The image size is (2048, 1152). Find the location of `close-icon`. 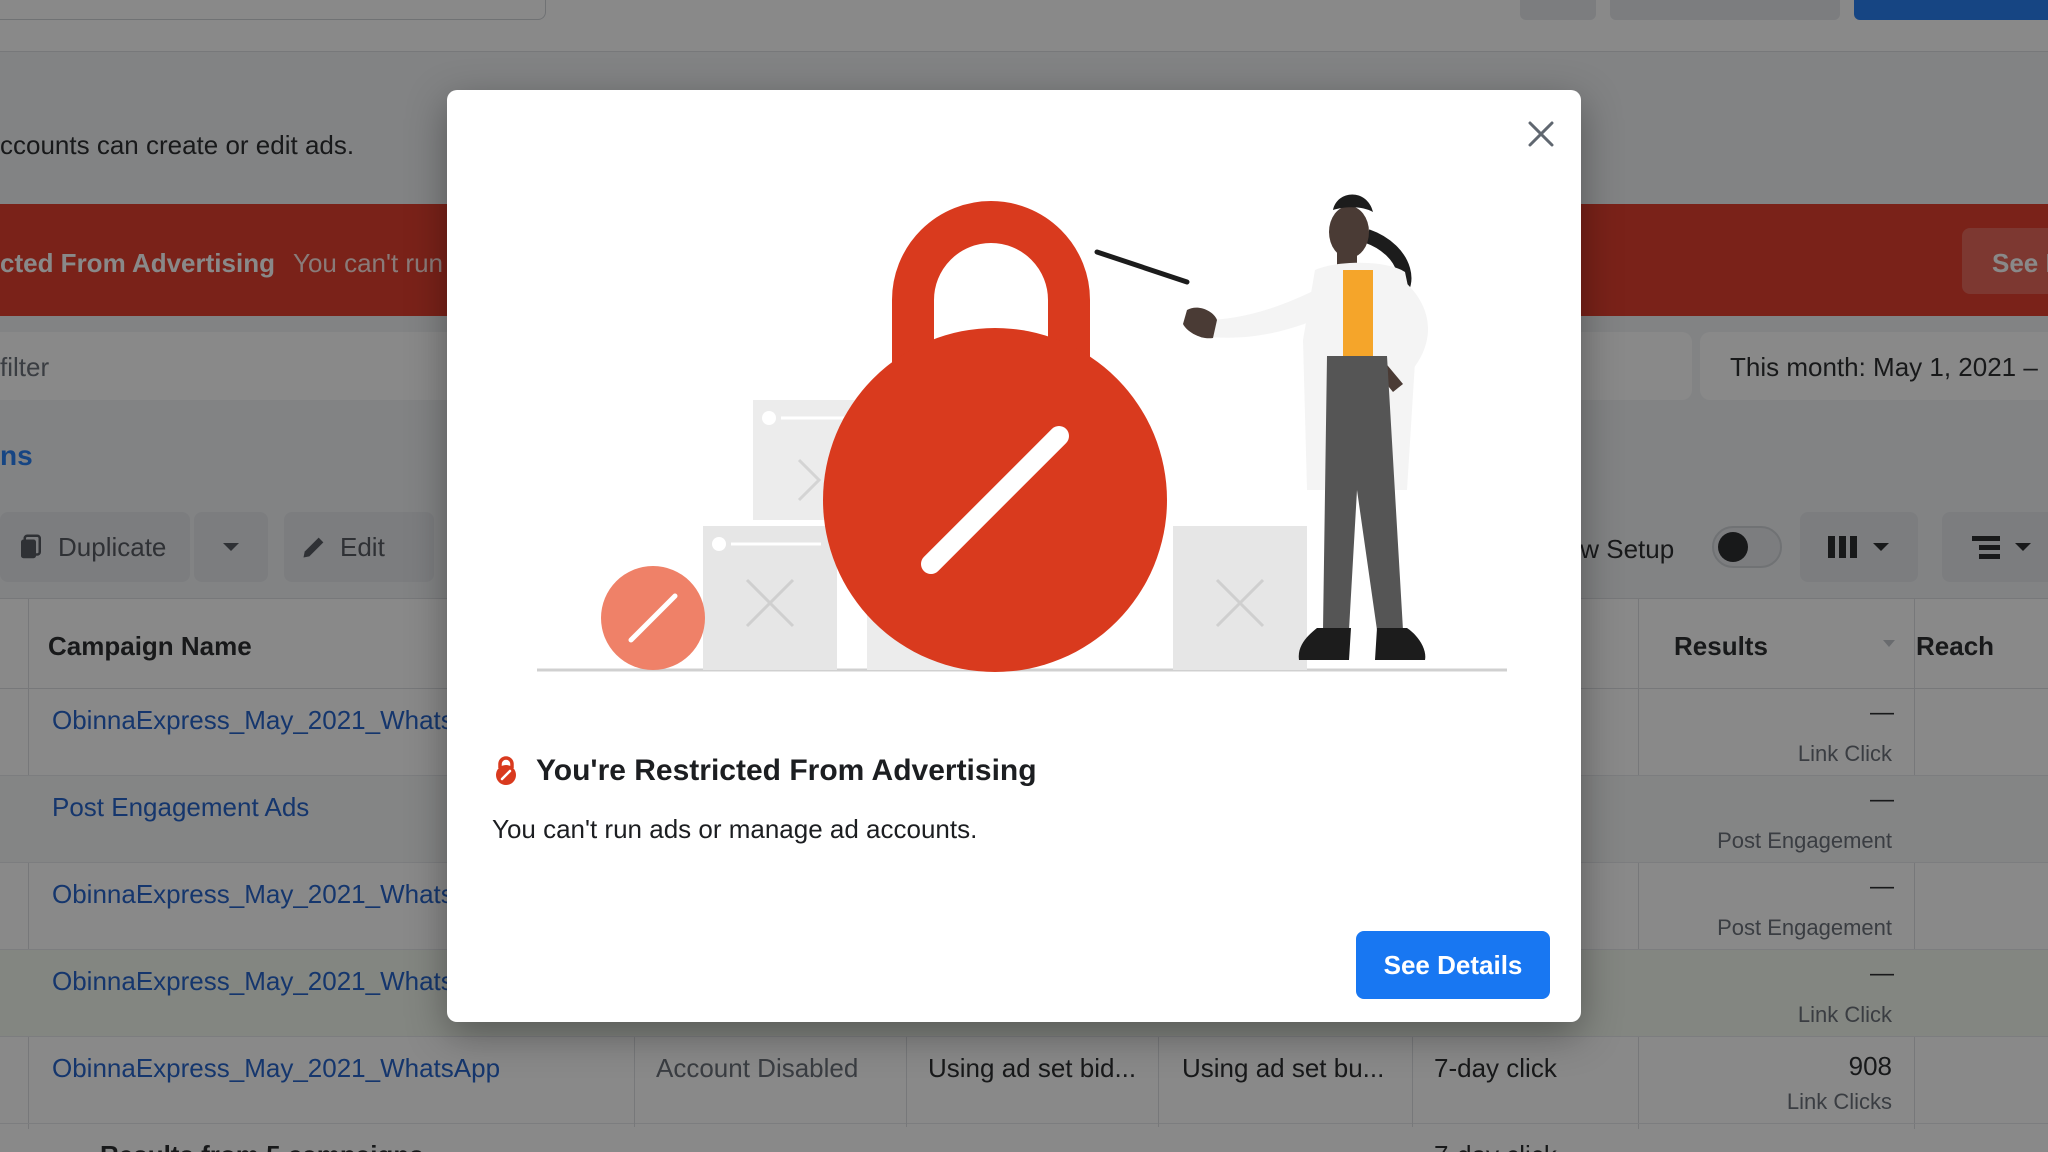

close-icon is located at coordinates (1541, 134).